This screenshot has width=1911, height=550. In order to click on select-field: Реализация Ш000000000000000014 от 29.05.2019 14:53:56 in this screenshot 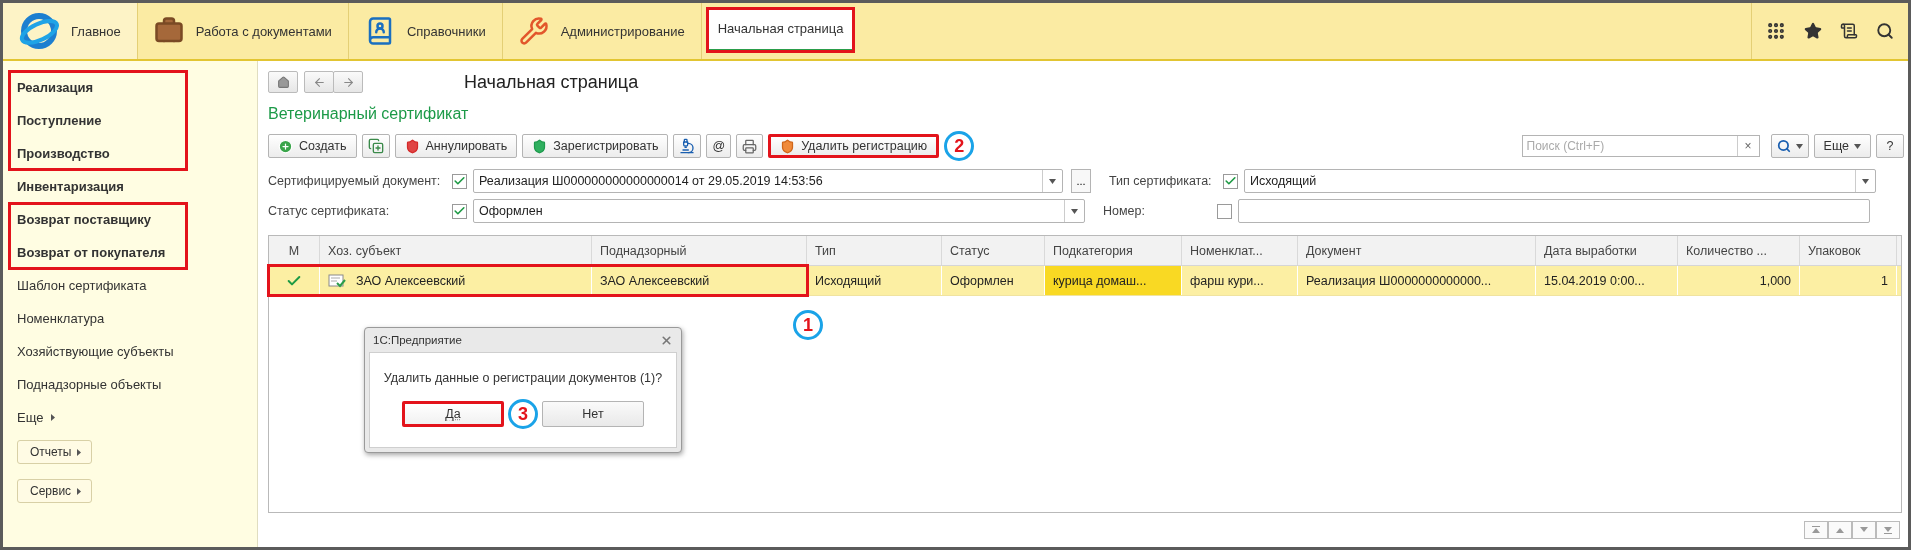, I will do `click(768, 181)`.